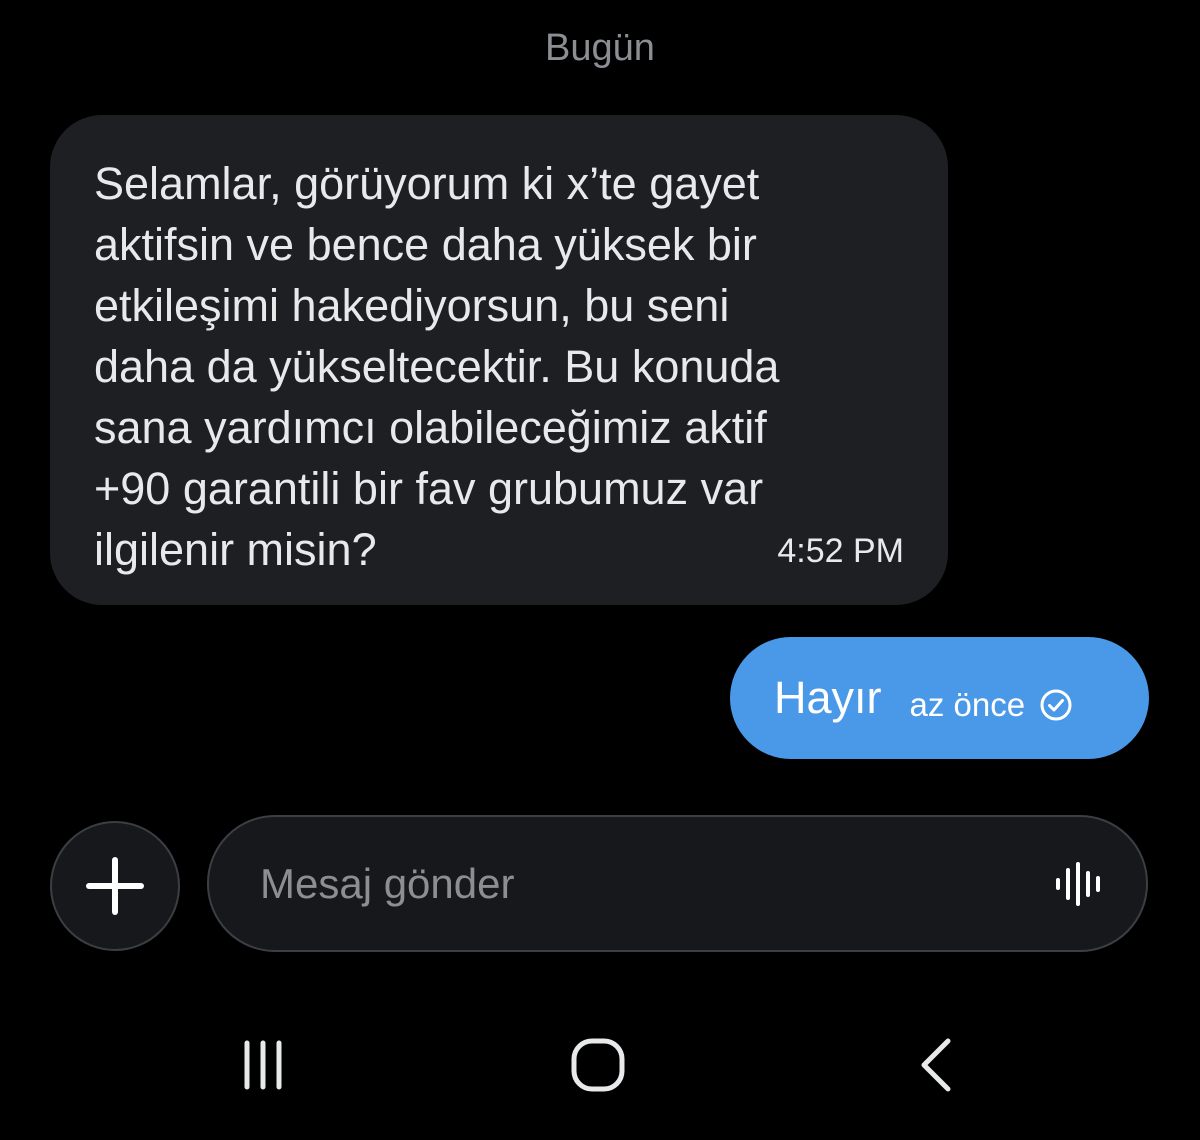 This screenshot has height=1140, width=1200. I want to click on message-input-placeholder: Mesaj gönder, so click(387, 883).